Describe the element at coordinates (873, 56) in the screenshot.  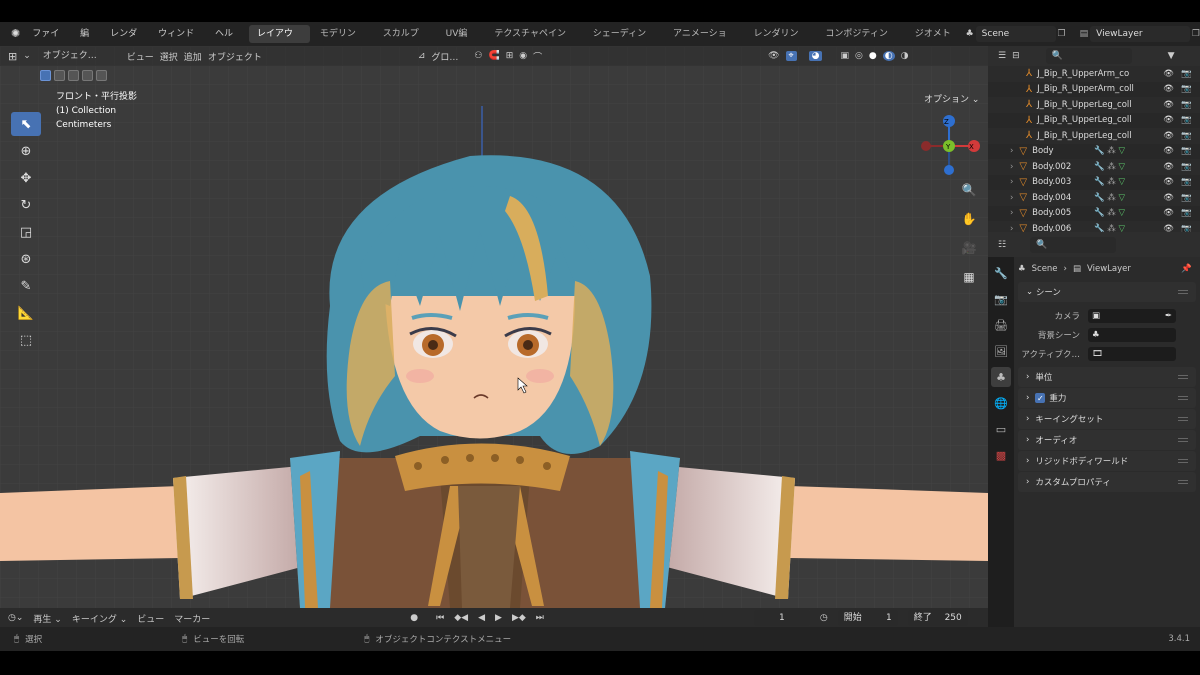
I see `shading-solid-icon: ●` at that location.